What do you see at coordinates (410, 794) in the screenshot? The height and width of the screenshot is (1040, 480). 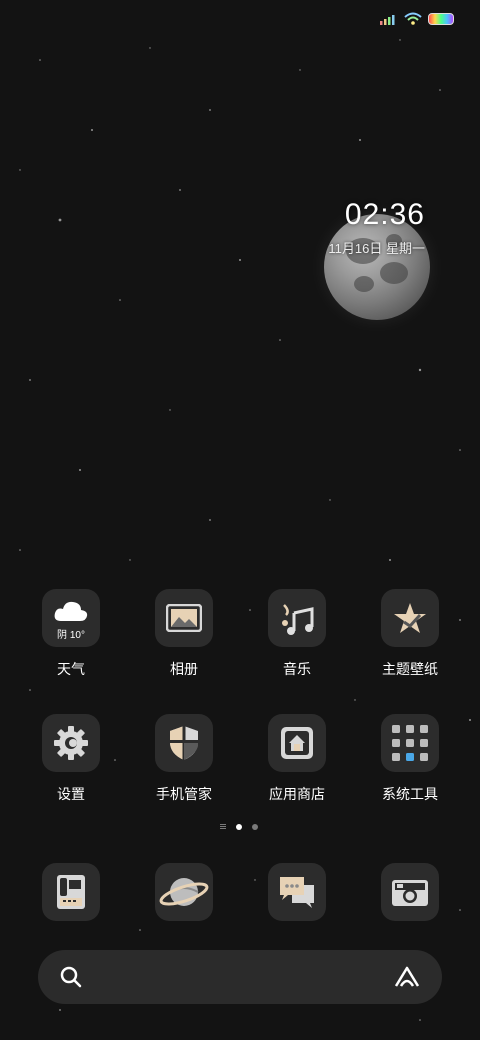 I see `app-label: 系统工具` at bounding box center [410, 794].